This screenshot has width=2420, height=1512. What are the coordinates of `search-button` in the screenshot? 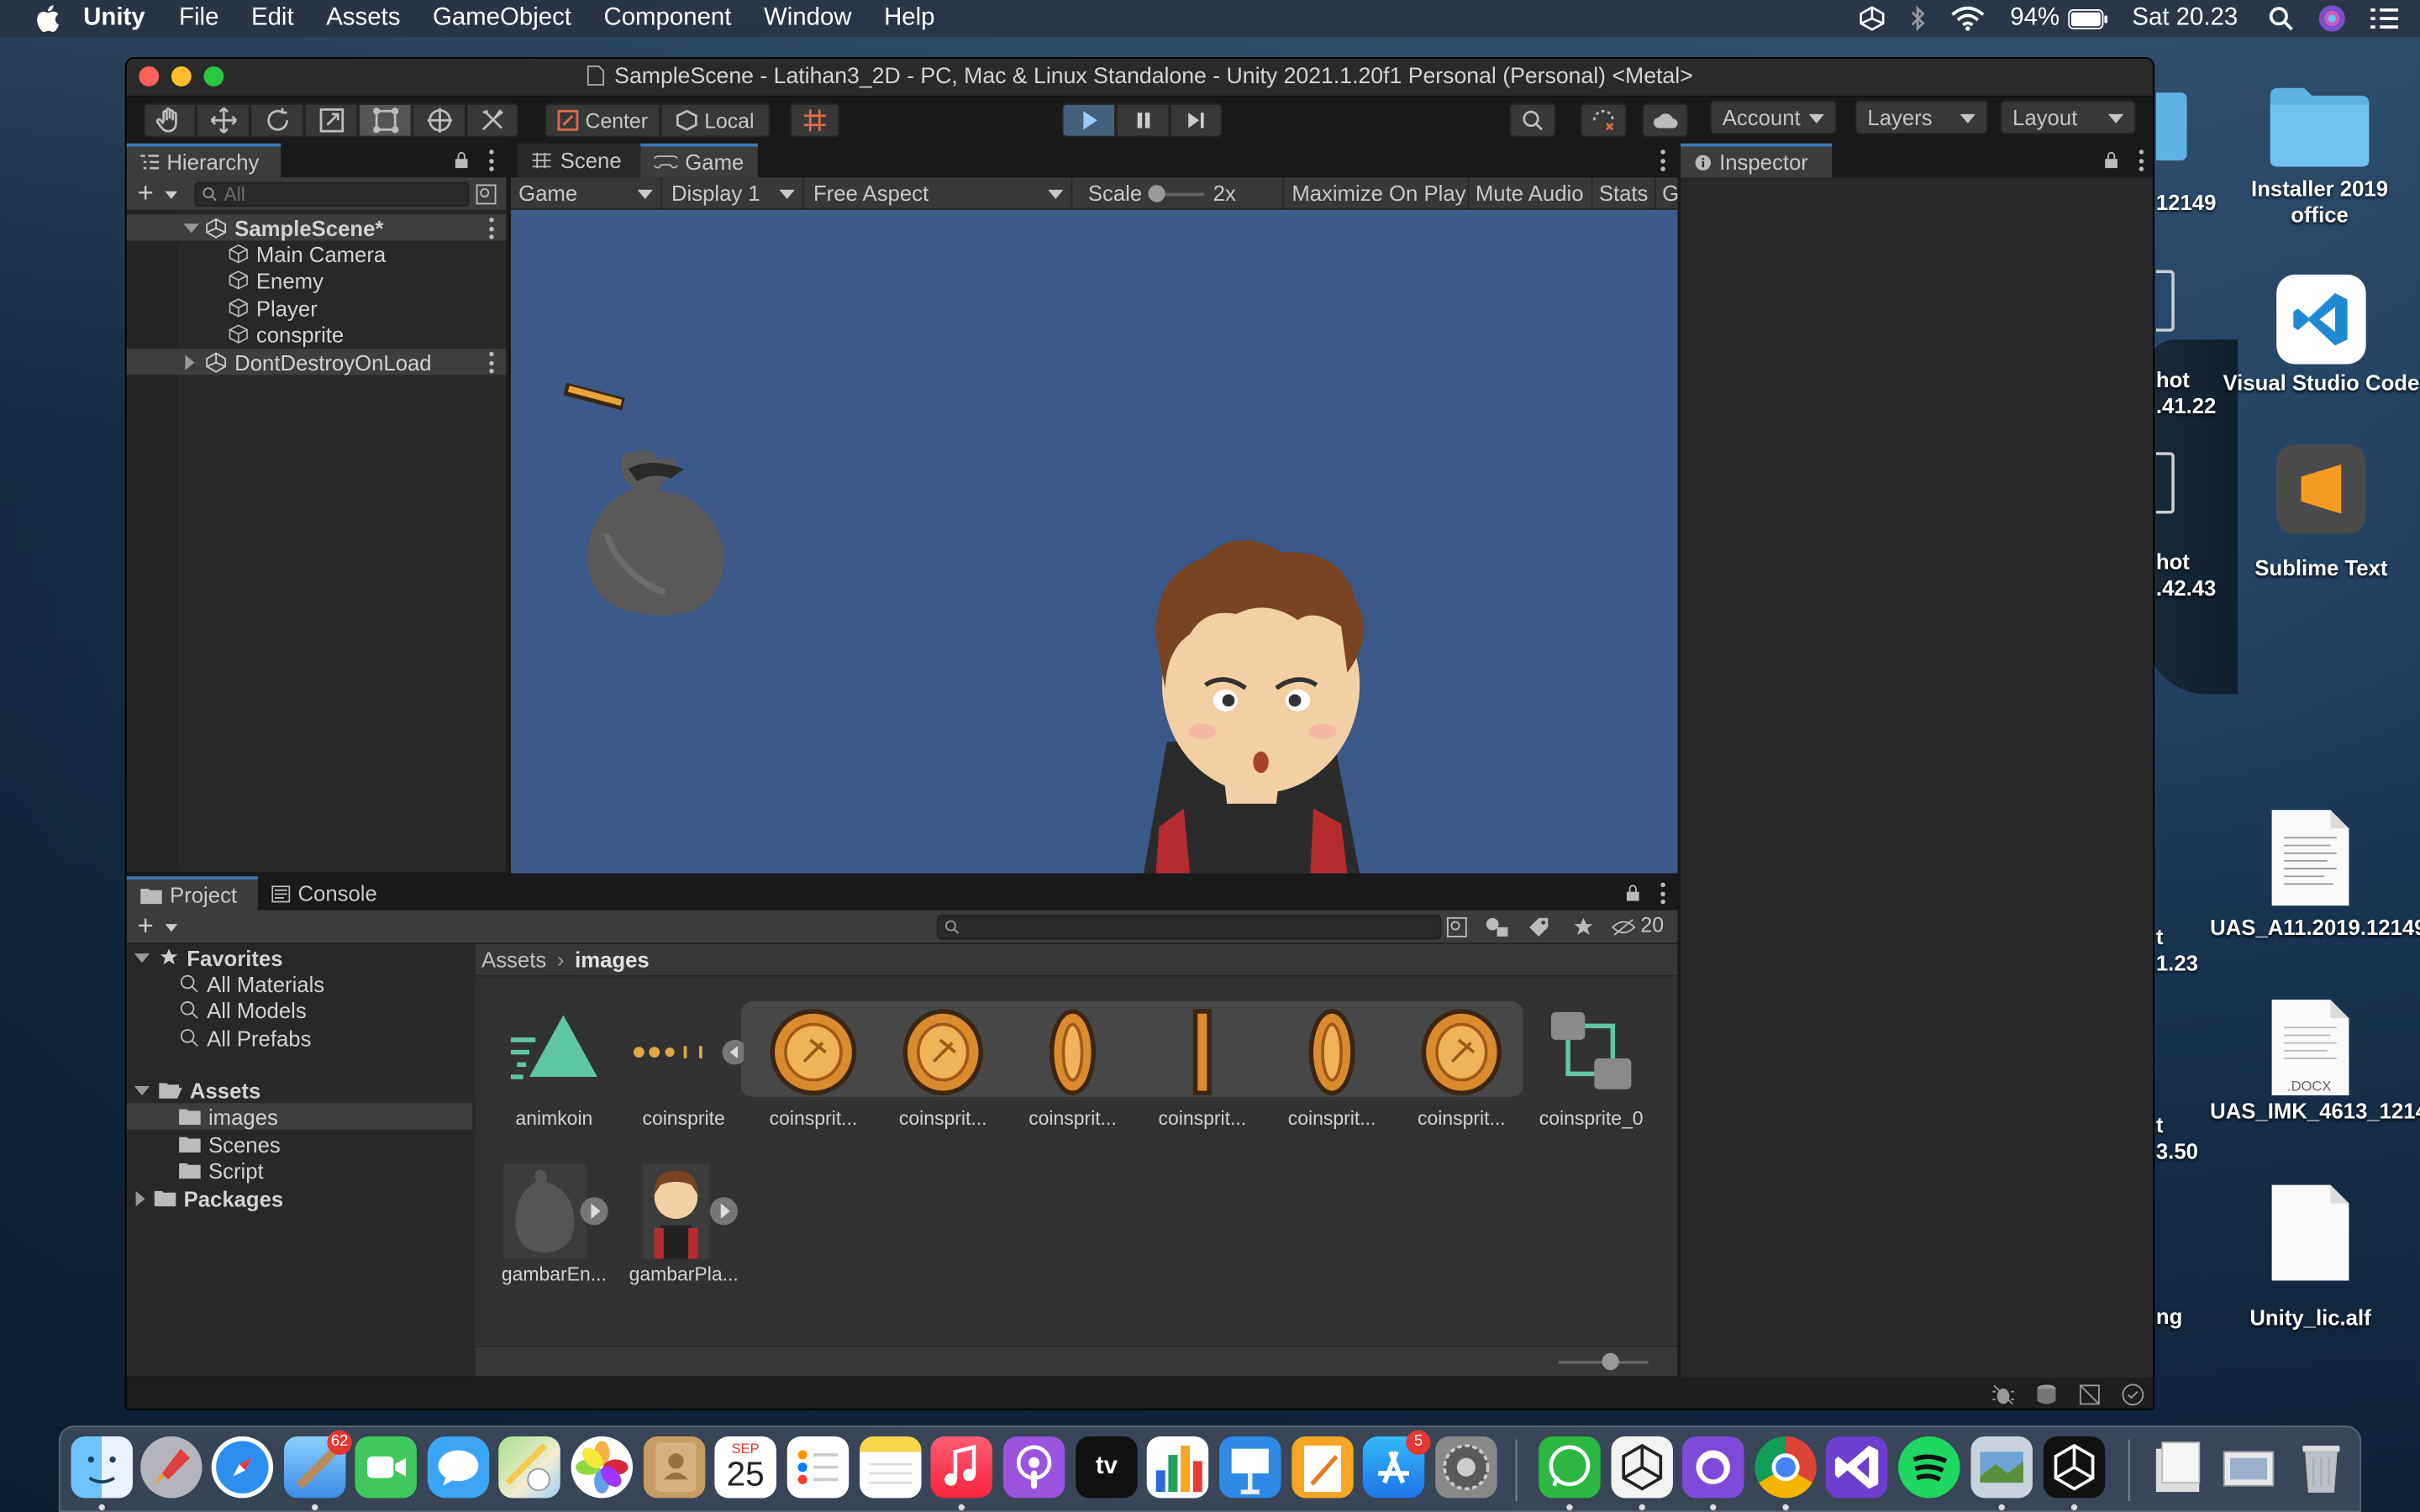 It's located at (1532, 120).